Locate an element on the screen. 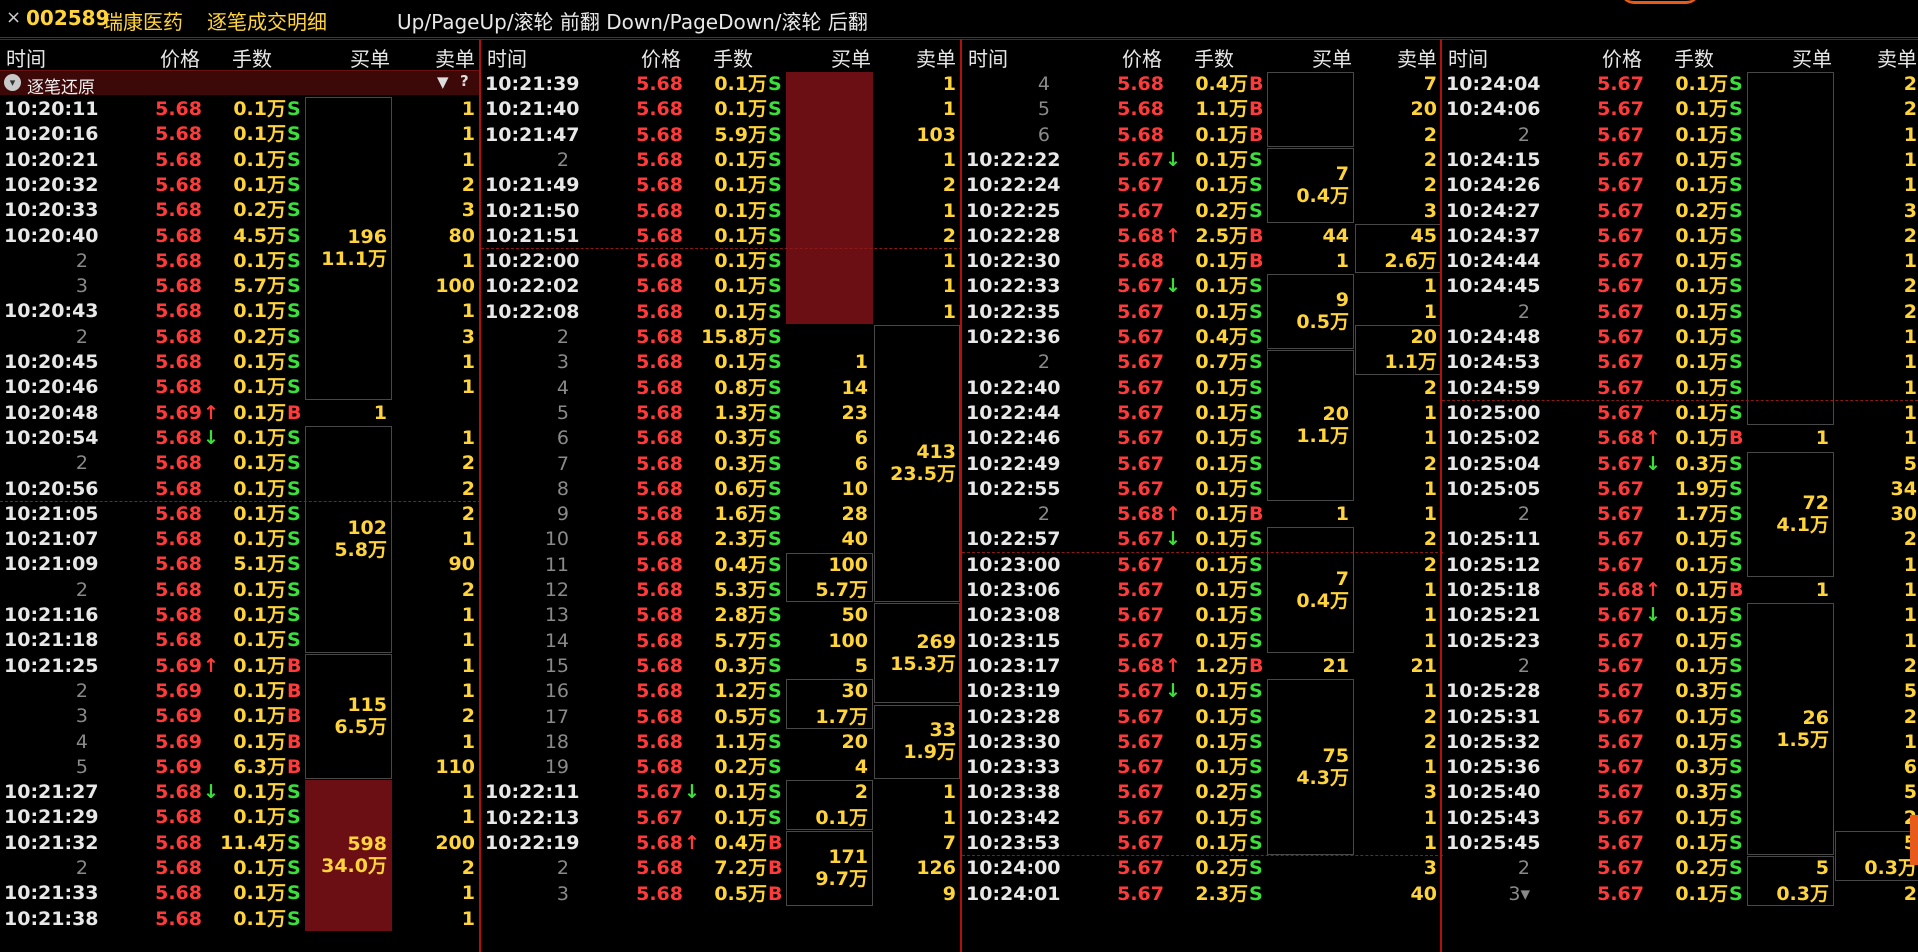 The image size is (1918, 952). restore-bar: ▾ 逐笔还原 ▼ ? is located at coordinates (240, 84).